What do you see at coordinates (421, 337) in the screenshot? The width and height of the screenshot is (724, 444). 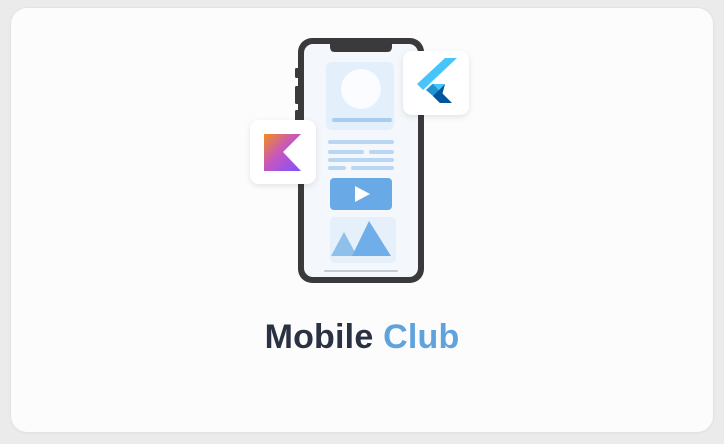 I see `card-title-accent: Club` at bounding box center [421, 337].